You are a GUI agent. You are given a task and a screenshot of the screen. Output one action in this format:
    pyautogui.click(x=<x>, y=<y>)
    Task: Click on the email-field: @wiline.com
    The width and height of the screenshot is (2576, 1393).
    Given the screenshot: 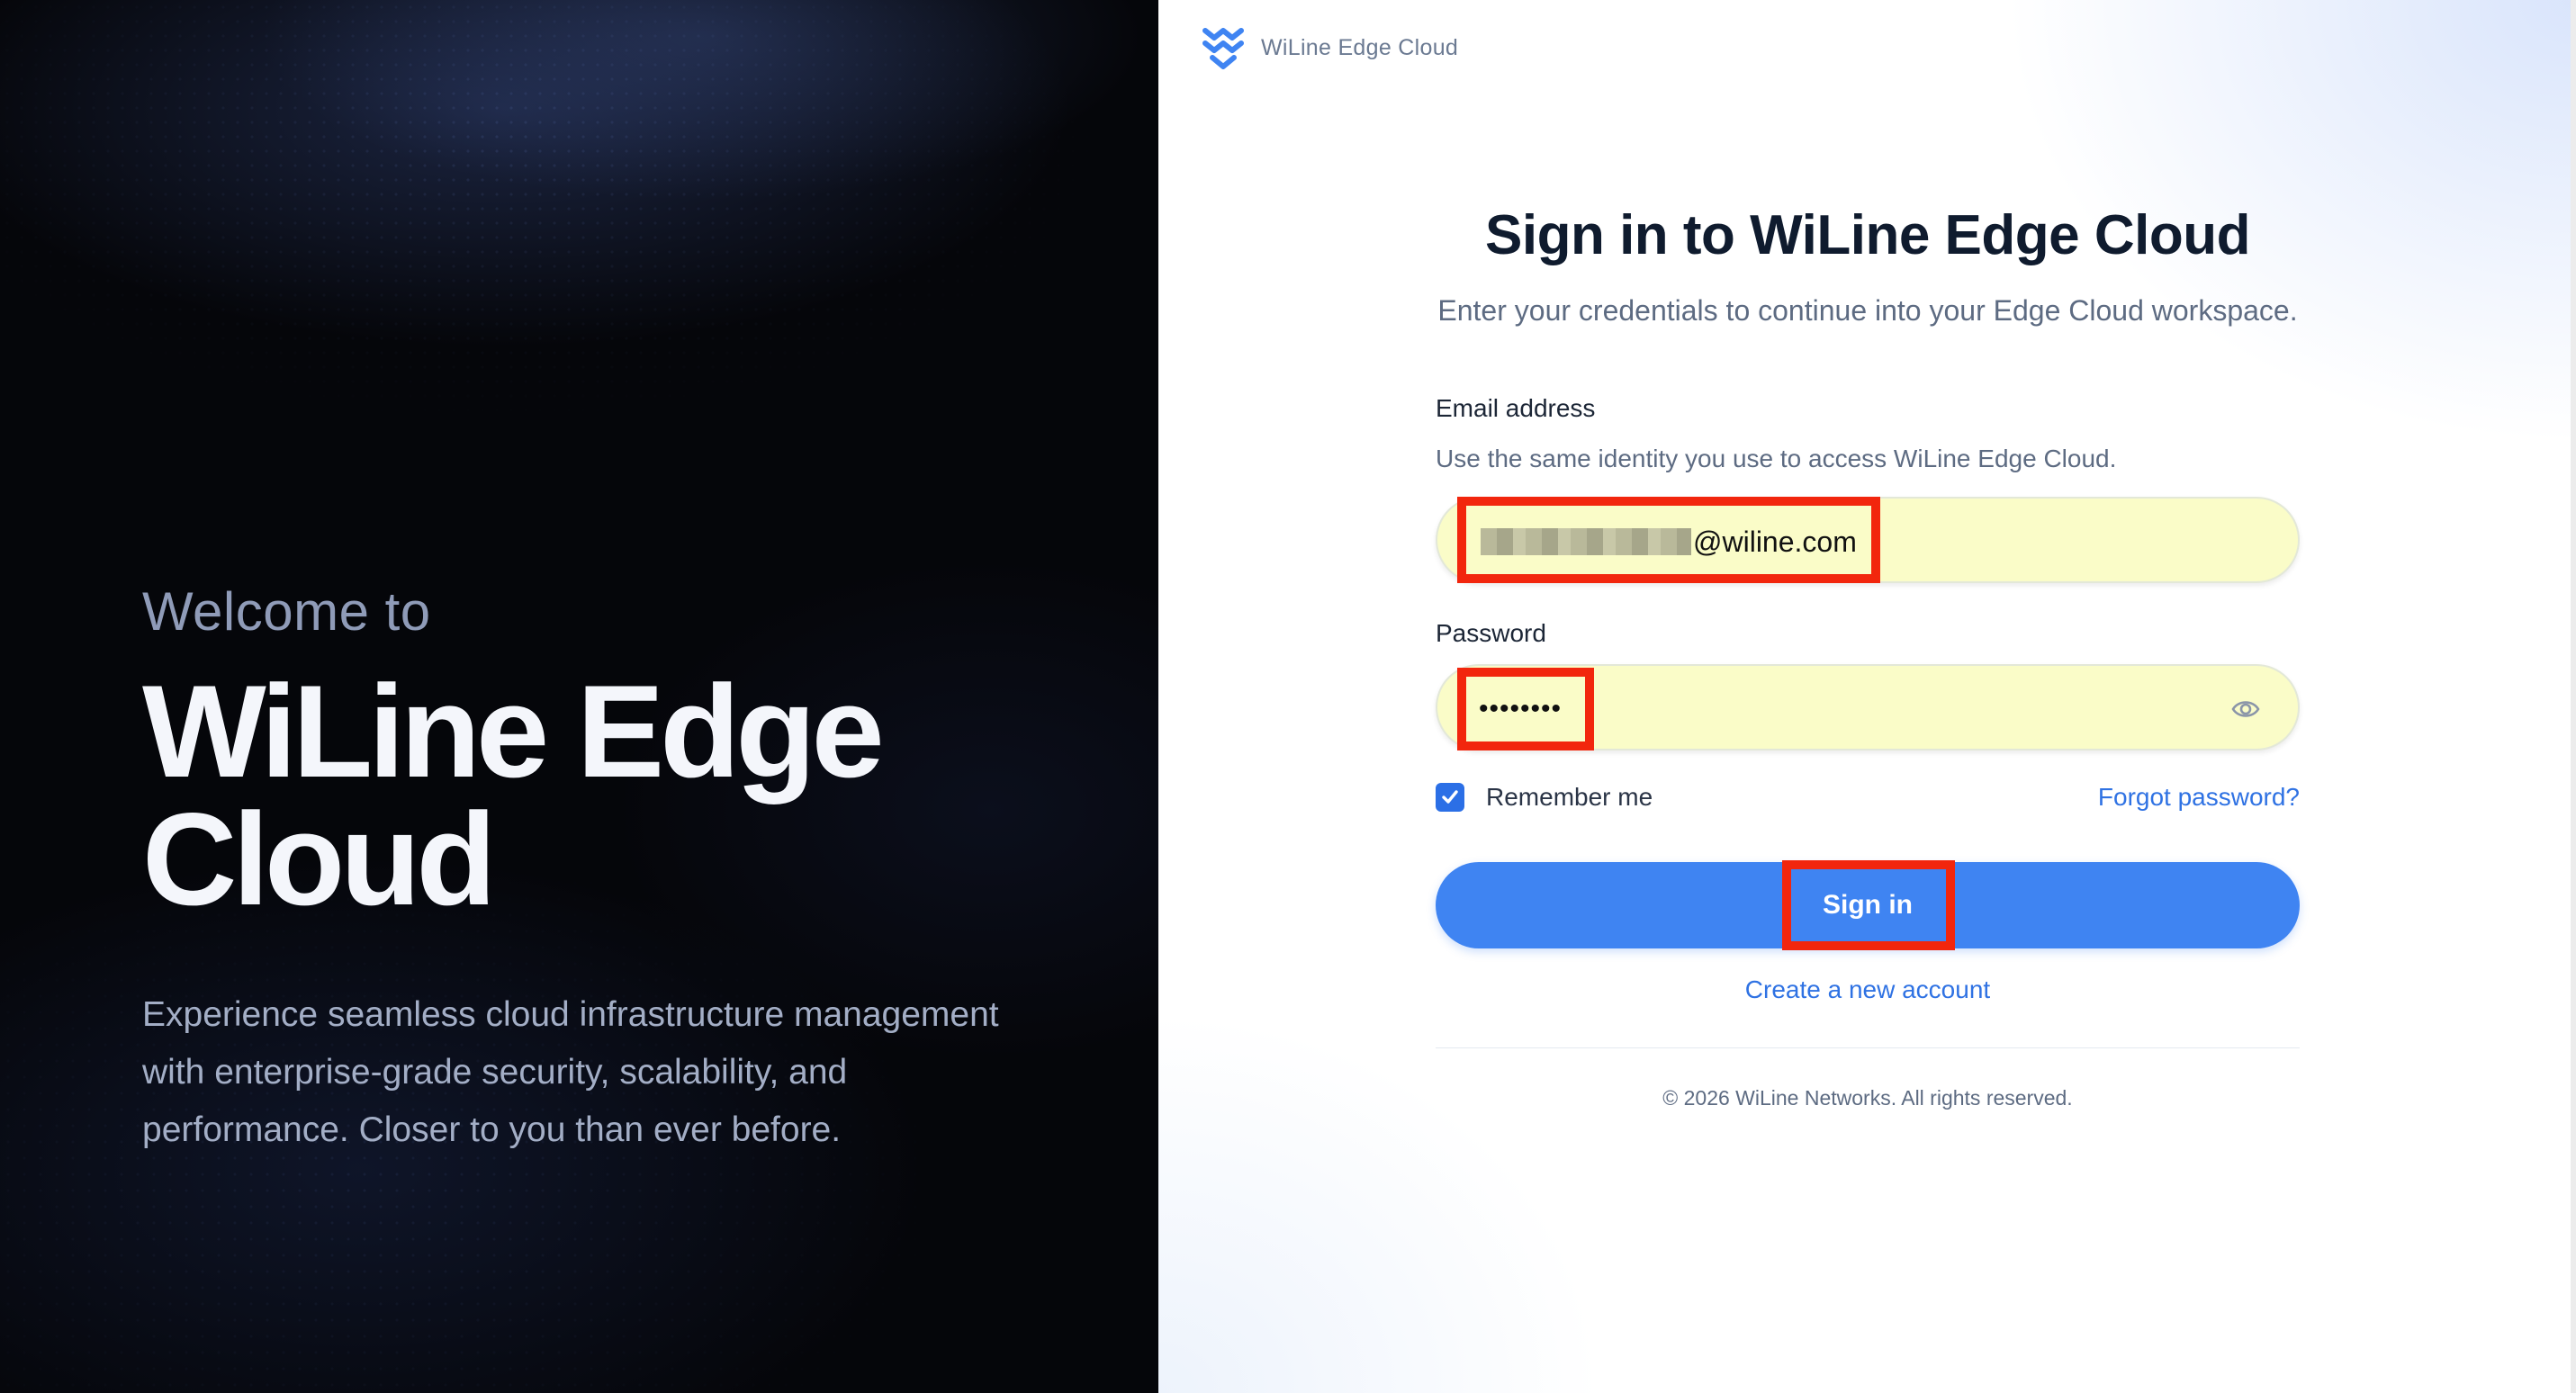 What is the action you would take?
    pyautogui.click(x=1868, y=540)
    